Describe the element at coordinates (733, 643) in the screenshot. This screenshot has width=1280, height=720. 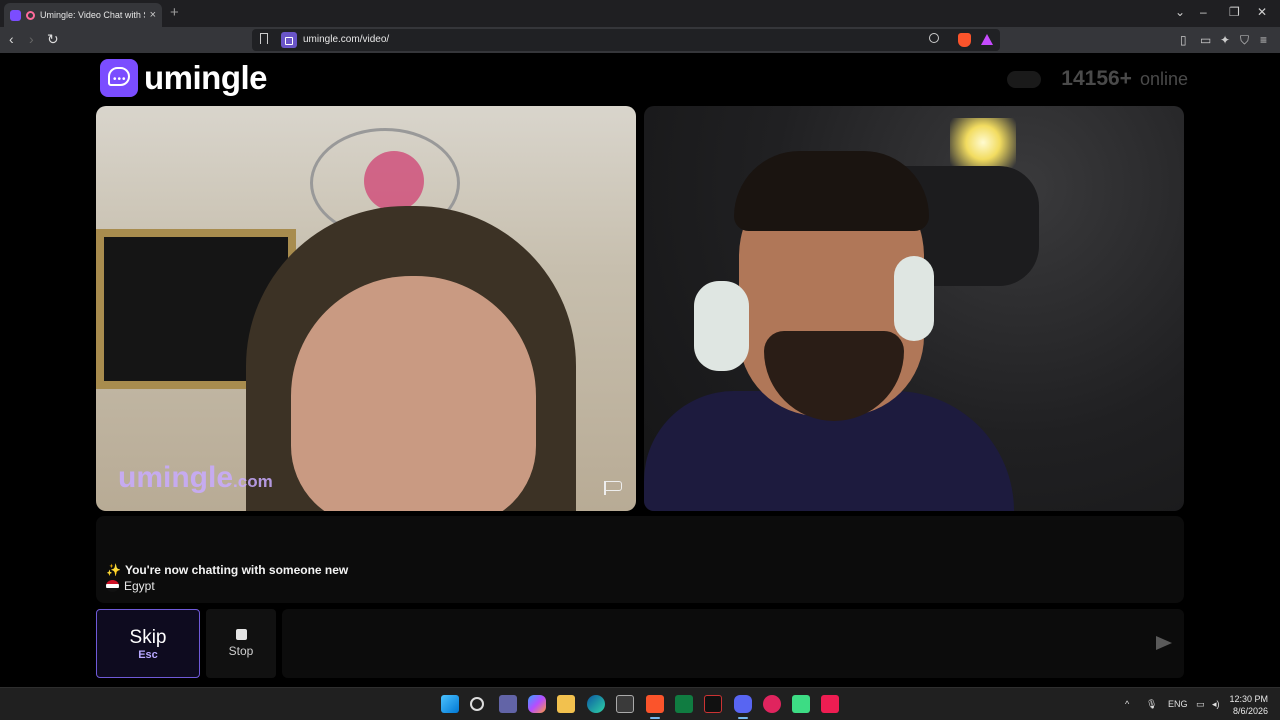
I see `message-input` at that location.